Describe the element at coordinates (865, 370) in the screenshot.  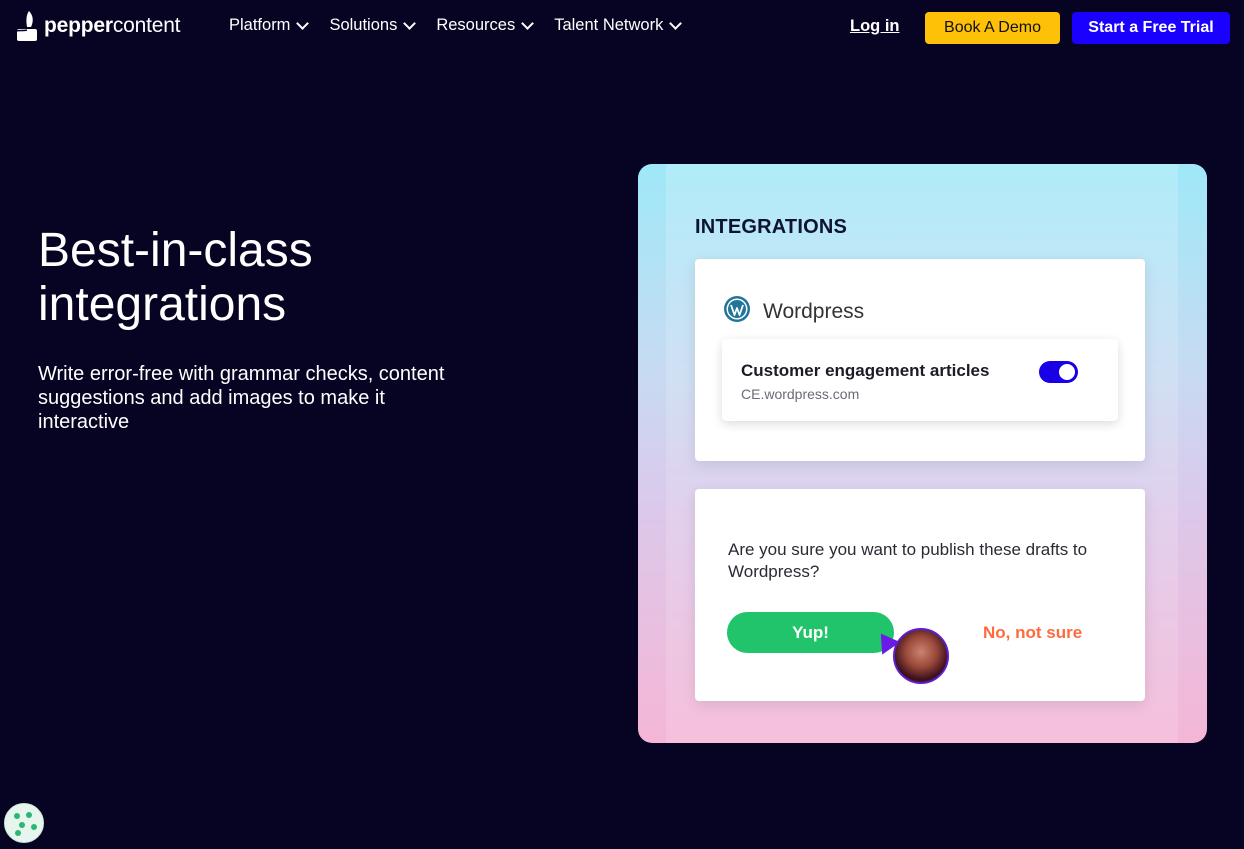
I see `site-title: Customer engagement articles` at that location.